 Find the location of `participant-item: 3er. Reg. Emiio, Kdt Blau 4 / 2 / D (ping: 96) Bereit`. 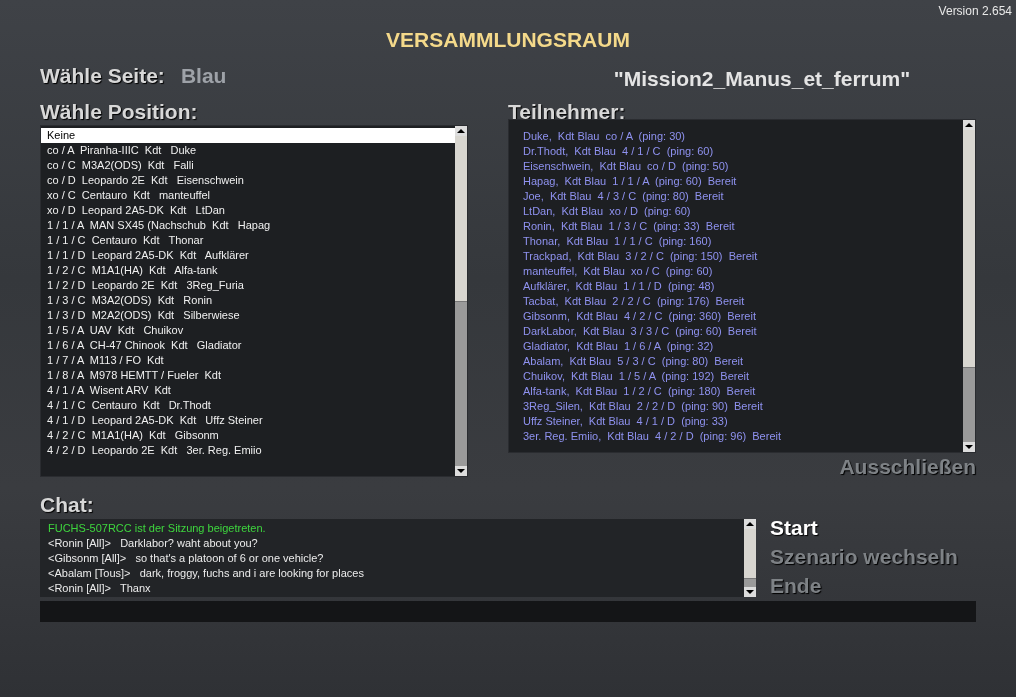

participant-item: 3er. Reg. Emiio, Kdt Blau 4 / 2 / D (ping: 96) Bereit is located at coordinates (736, 436).